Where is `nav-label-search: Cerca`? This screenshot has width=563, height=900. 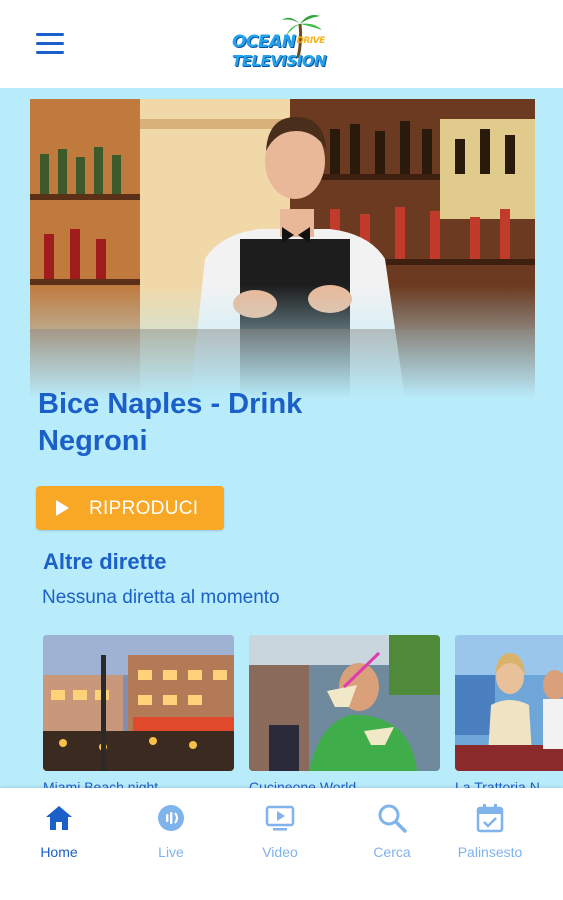
nav-label-search: Cerca is located at coordinates (392, 852).